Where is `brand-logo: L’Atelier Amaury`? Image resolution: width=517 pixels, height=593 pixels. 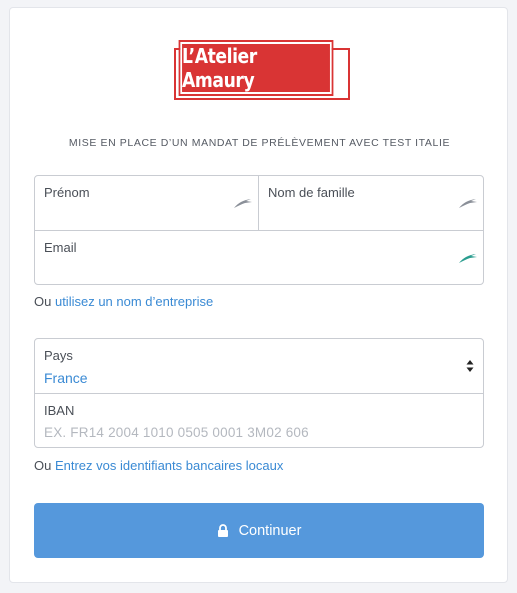 brand-logo: L’Atelier Amaury is located at coordinates (261, 71).